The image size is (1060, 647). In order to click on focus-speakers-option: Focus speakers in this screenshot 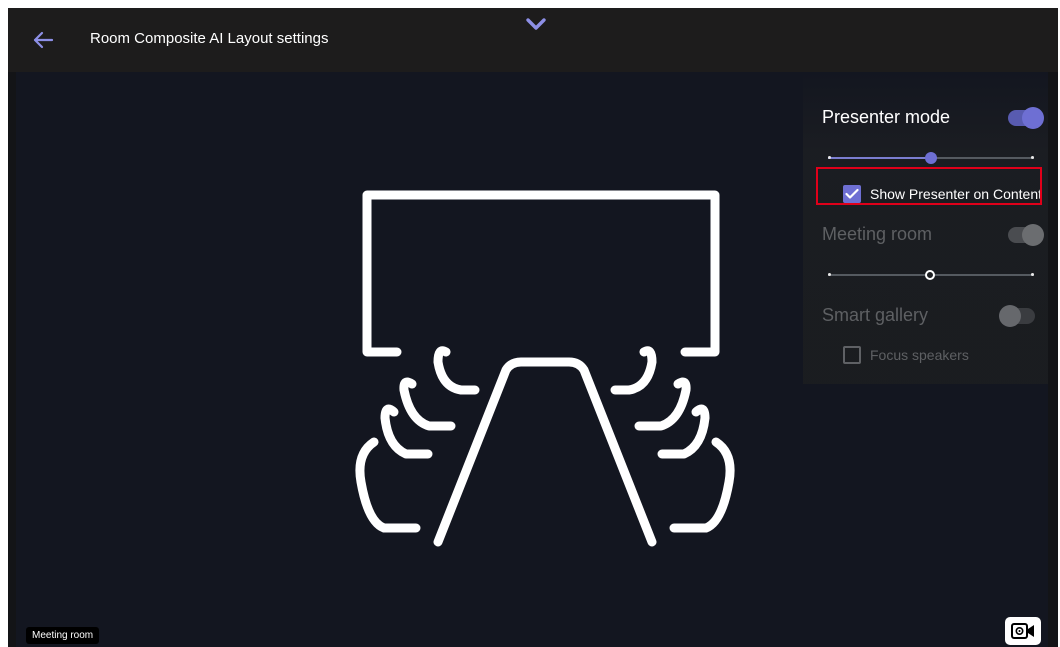, I will do `click(906, 355)`.